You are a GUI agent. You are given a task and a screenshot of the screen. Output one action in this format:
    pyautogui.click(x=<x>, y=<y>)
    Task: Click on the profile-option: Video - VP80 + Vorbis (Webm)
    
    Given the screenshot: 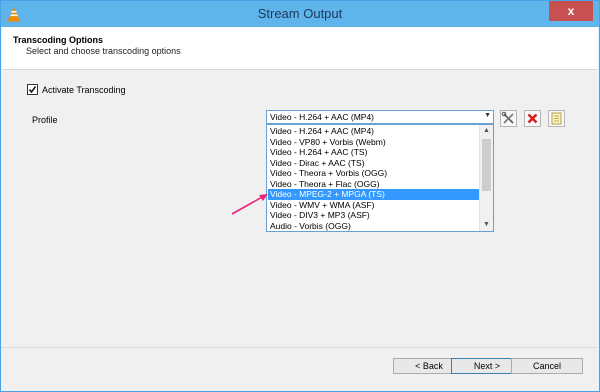 What is the action you would take?
    pyautogui.click(x=328, y=142)
    